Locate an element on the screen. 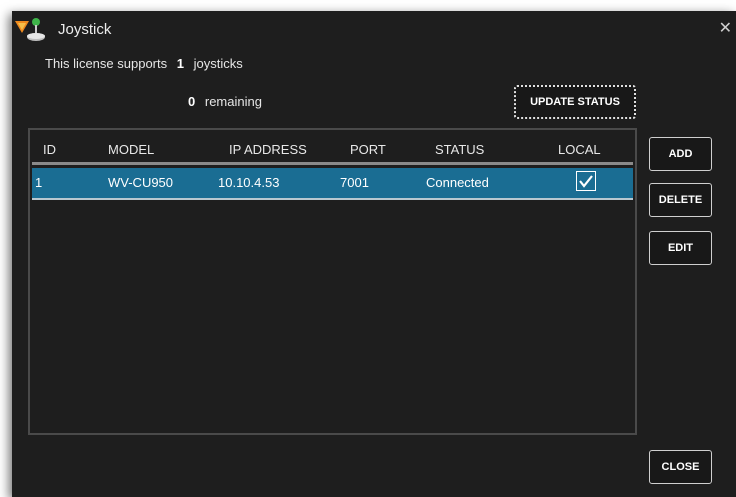 The image size is (736, 497). add-button: ADD is located at coordinates (680, 154).